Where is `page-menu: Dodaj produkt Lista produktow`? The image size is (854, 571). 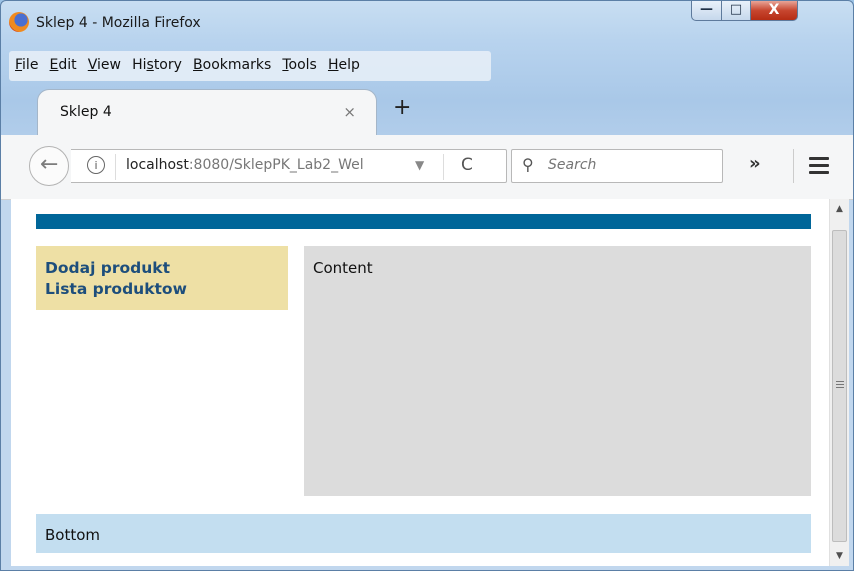 page-menu: Dodaj produkt Lista produktow is located at coordinates (162, 278).